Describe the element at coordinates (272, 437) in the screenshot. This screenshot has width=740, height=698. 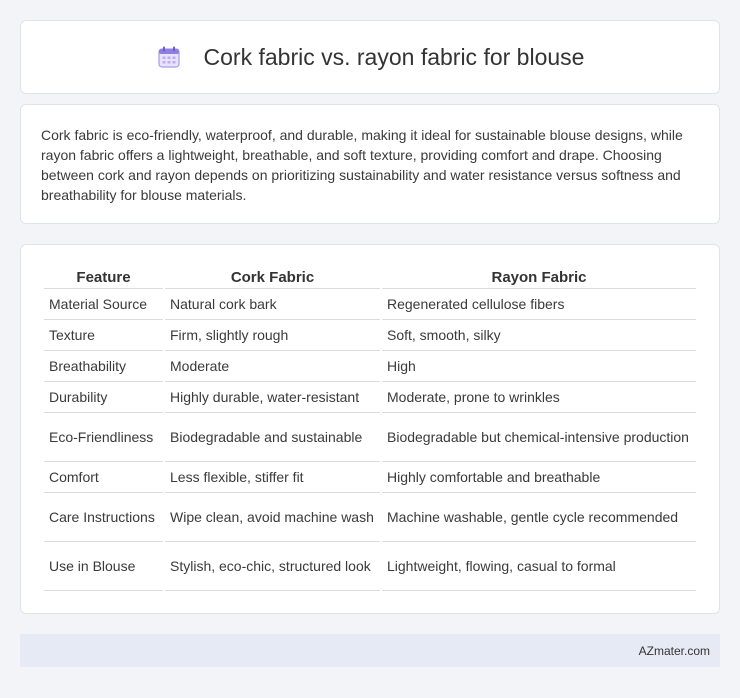
I see `cork-cell: Biodegradable and sustainable` at that location.